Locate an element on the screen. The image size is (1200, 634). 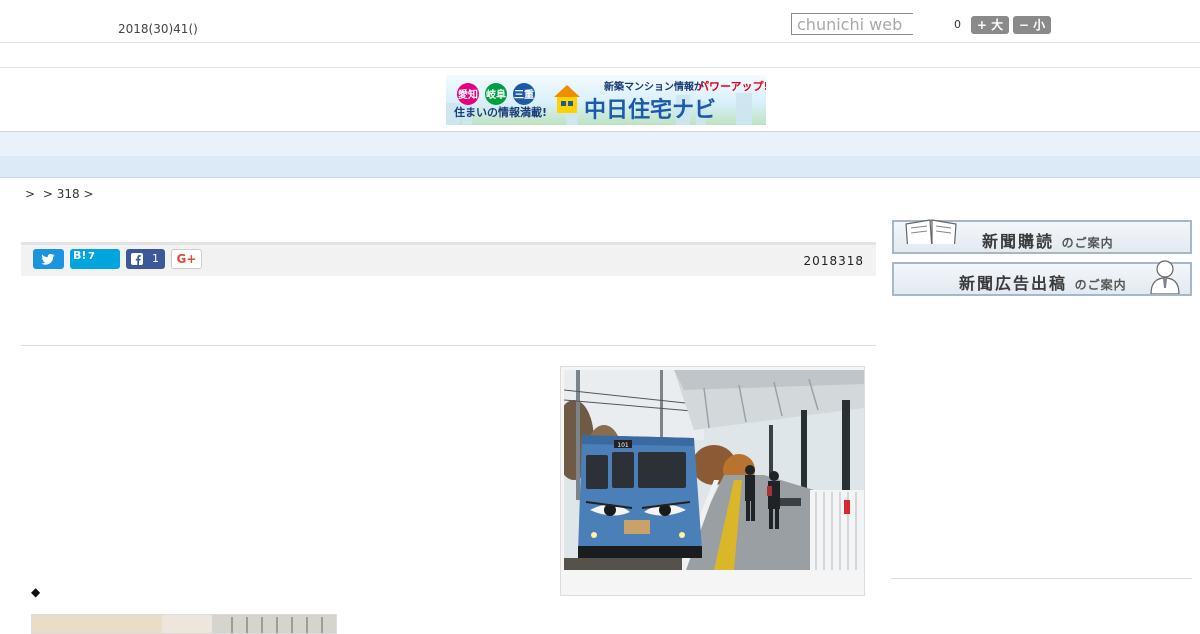
train-photo: 101 is located at coordinates (714, 470).